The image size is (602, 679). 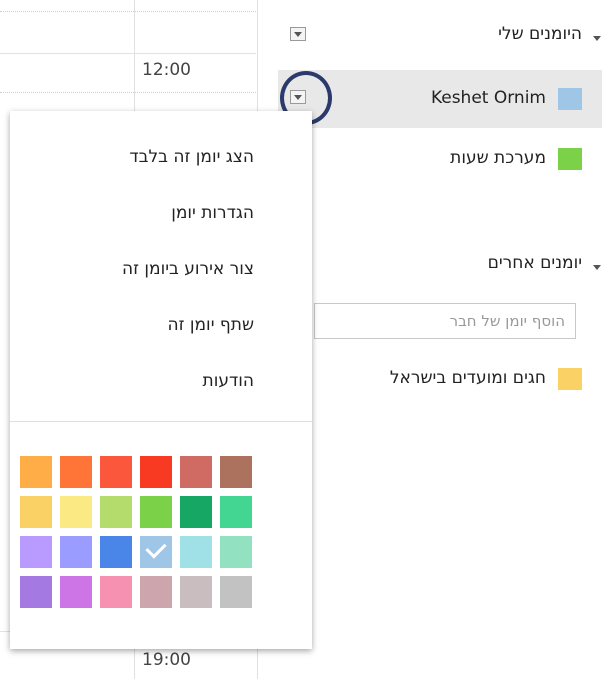 I want to click on my-calendars-menu-button, so click(x=298, y=34).